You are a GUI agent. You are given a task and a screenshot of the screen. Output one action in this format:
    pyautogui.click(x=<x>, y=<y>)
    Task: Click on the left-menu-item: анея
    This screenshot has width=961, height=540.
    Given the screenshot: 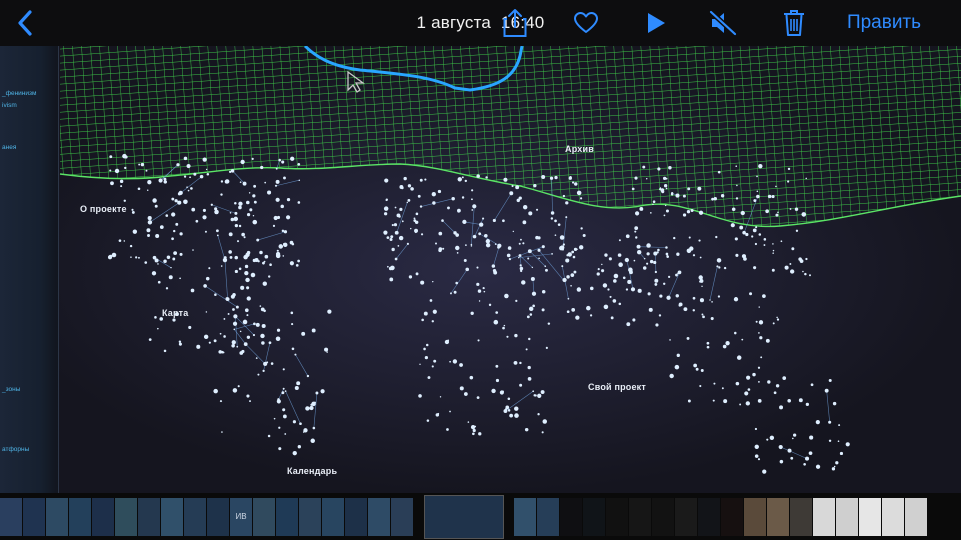 What is the action you would take?
    pyautogui.click(x=9, y=147)
    